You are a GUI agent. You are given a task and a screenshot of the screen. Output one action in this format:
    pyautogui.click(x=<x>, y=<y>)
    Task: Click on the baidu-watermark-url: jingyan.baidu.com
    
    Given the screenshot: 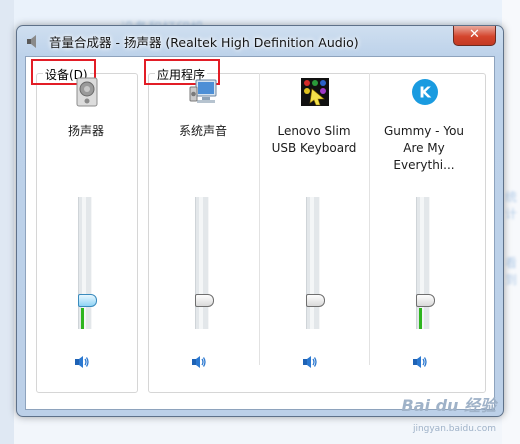 What is the action you would take?
    pyautogui.click(x=454, y=429)
    